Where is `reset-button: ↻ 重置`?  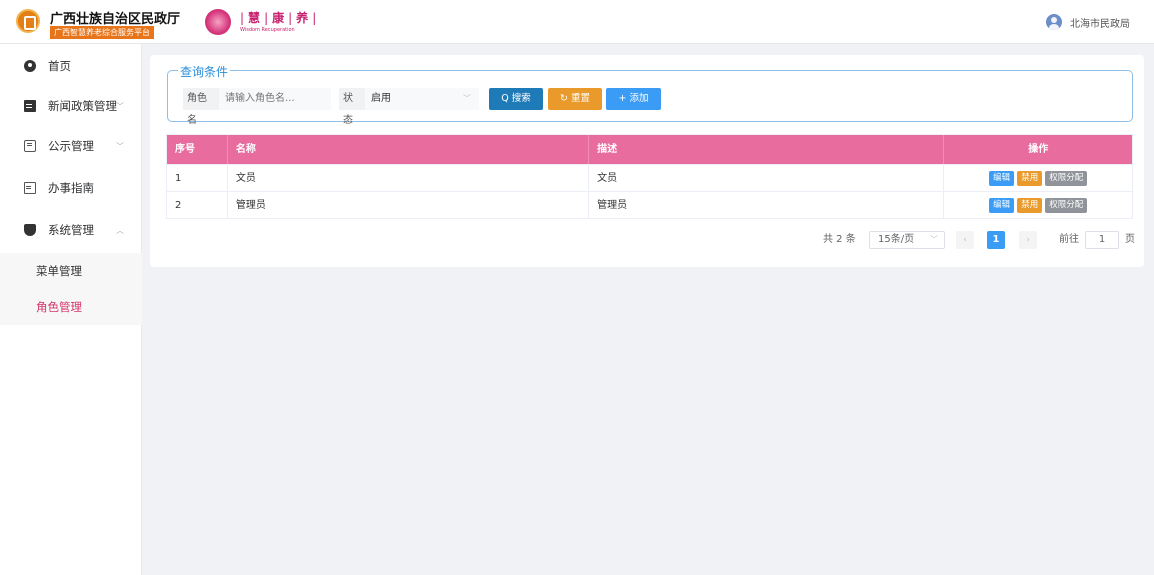 reset-button: ↻ 重置 is located at coordinates (575, 99).